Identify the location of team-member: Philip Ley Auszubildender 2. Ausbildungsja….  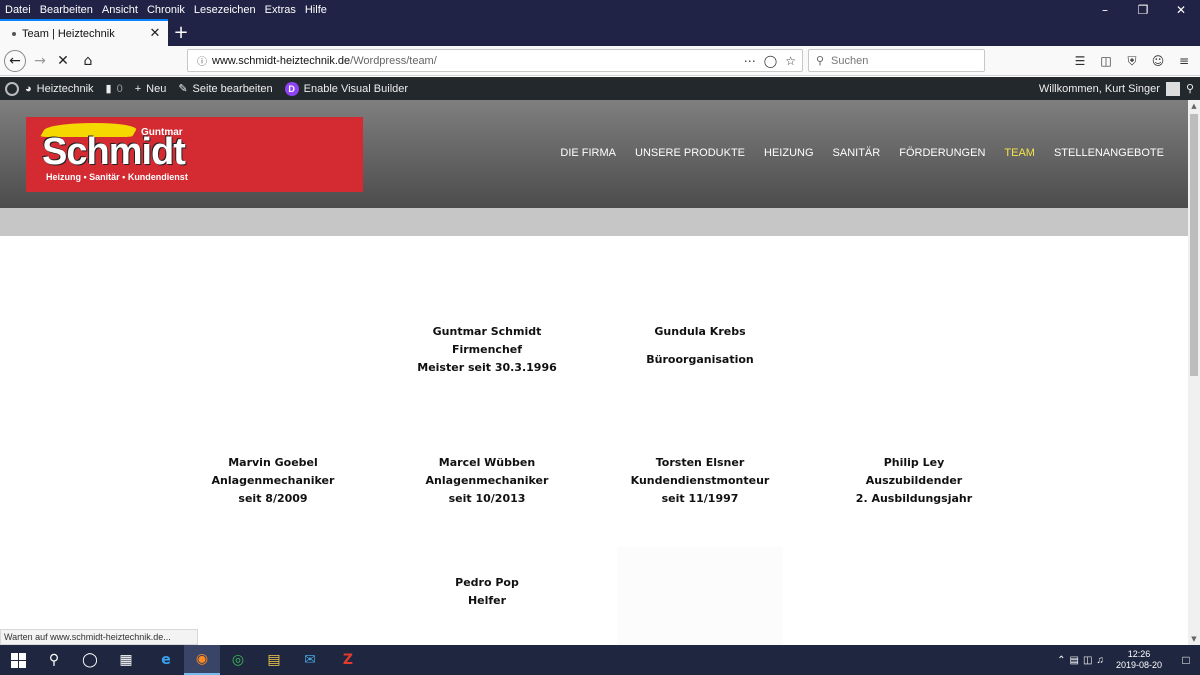
(914, 480).